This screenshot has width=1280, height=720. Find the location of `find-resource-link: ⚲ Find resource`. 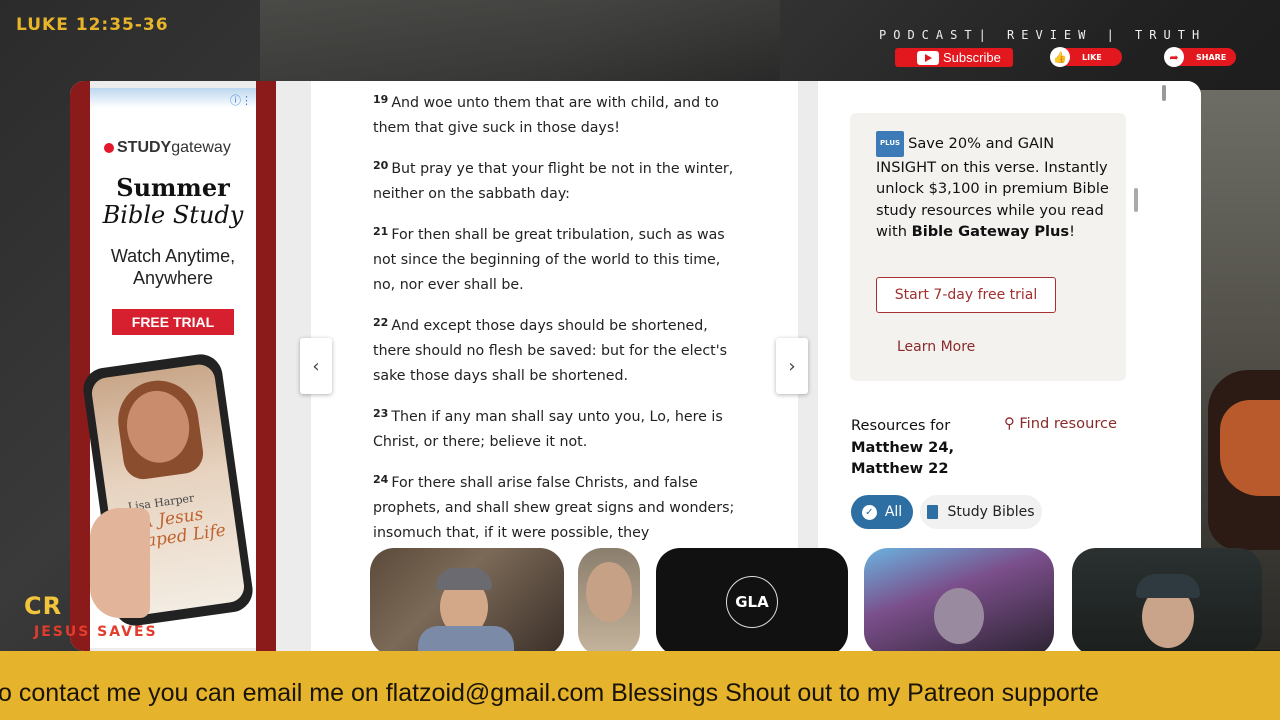

find-resource-link: ⚲ Find resource is located at coordinates (1060, 423).